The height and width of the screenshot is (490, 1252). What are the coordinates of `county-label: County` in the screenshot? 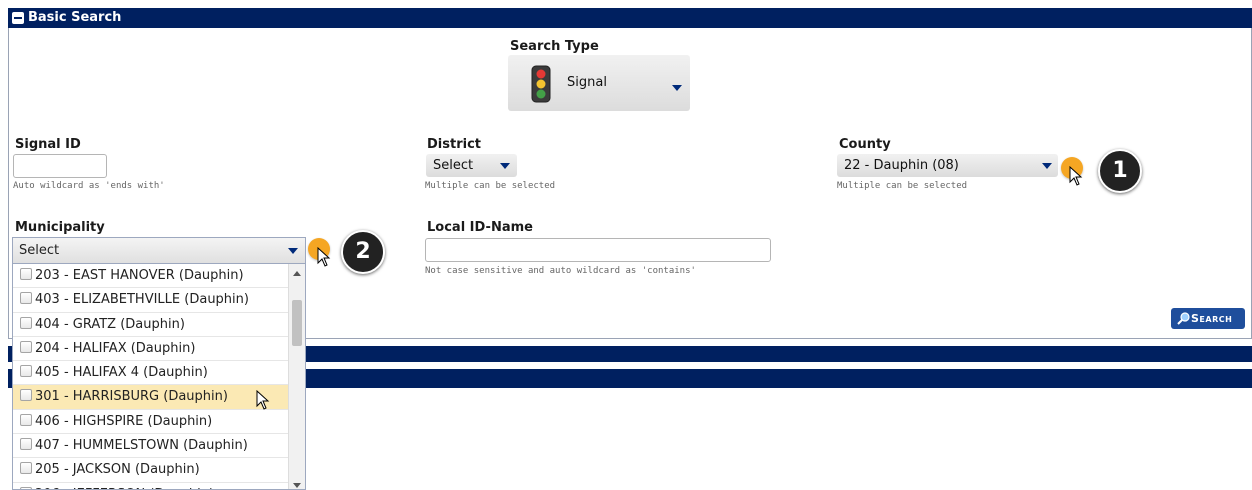 It's located at (865, 144).